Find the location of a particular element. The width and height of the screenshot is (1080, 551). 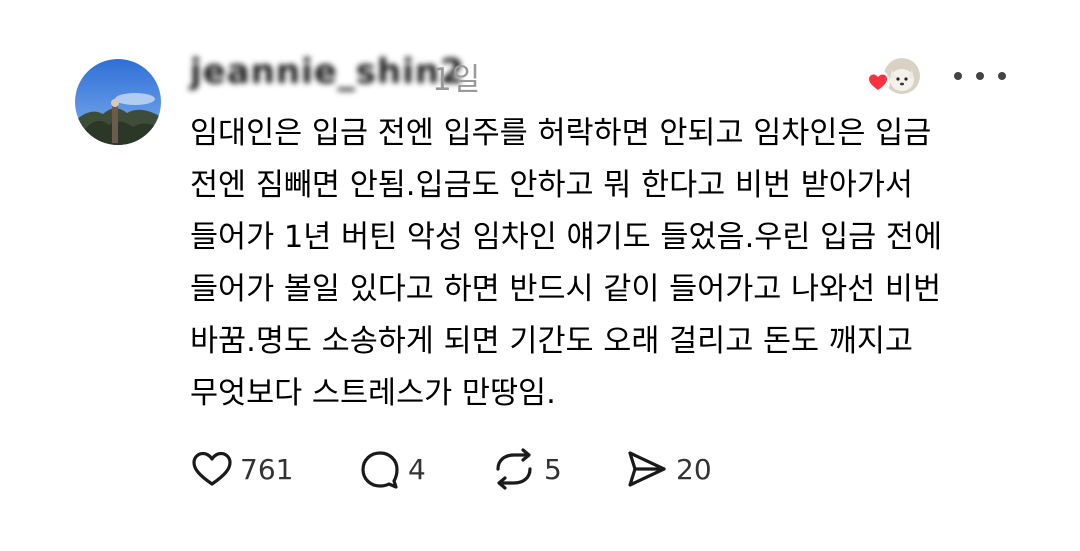

repost-arrows-icon is located at coordinates (514, 469).